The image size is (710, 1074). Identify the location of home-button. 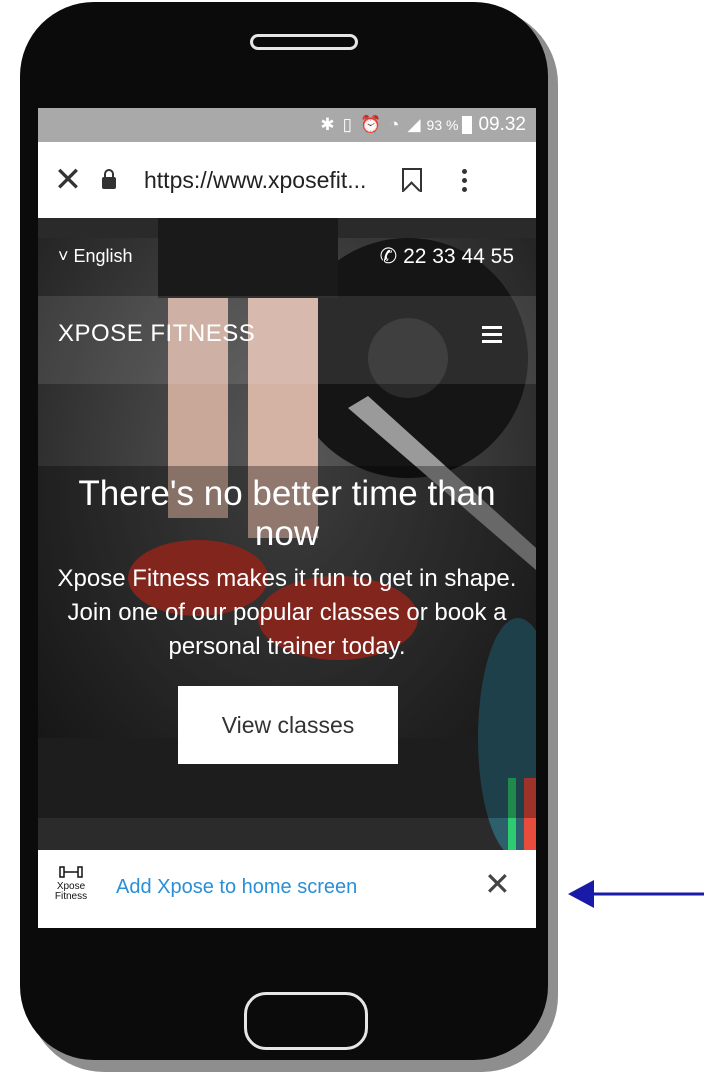
(306, 1021).